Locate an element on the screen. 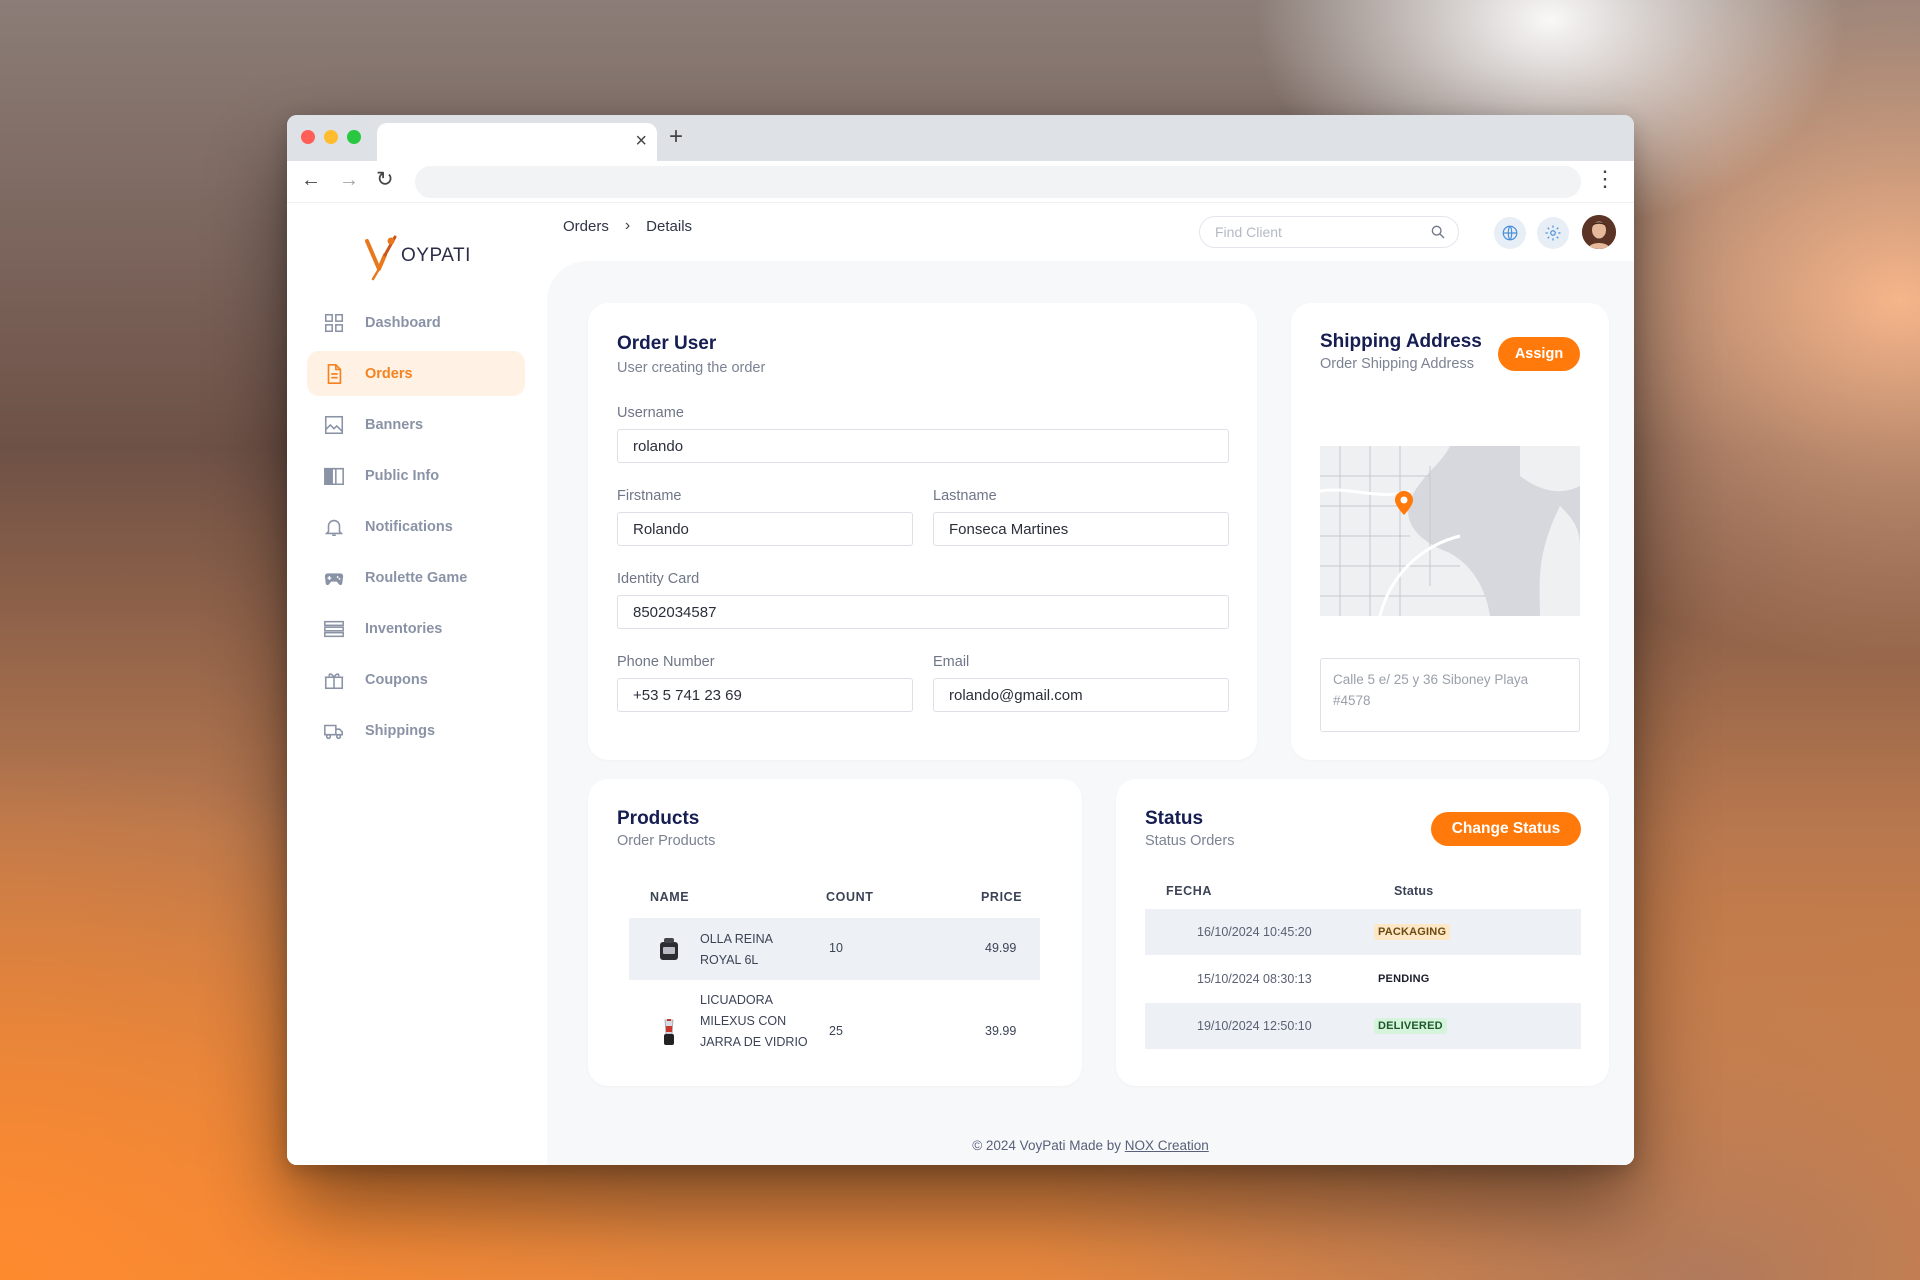 This screenshot has height=1280, width=1920. product-name-line: MILEXUS CON is located at coordinates (743, 1021).